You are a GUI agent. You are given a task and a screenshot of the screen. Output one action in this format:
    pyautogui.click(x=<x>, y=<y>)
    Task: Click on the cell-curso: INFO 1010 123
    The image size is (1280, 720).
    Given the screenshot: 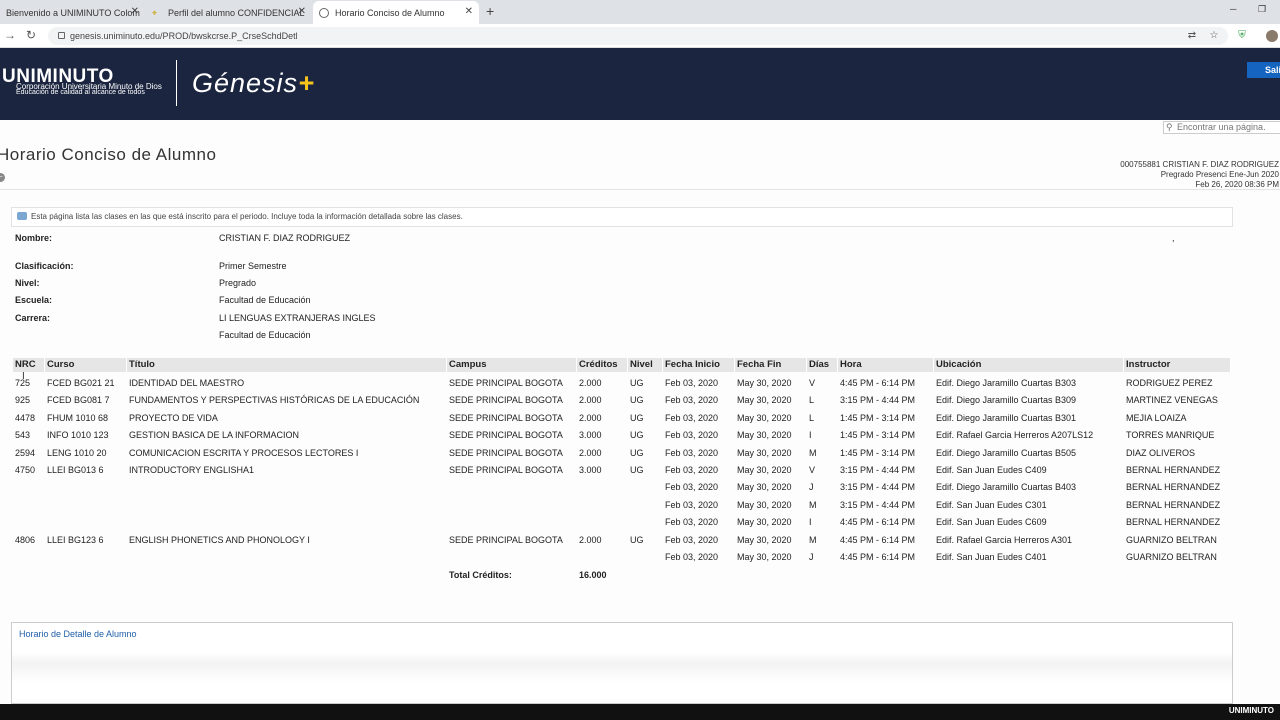 What is the action you would take?
    pyautogui.click(x=78, y=435)
    